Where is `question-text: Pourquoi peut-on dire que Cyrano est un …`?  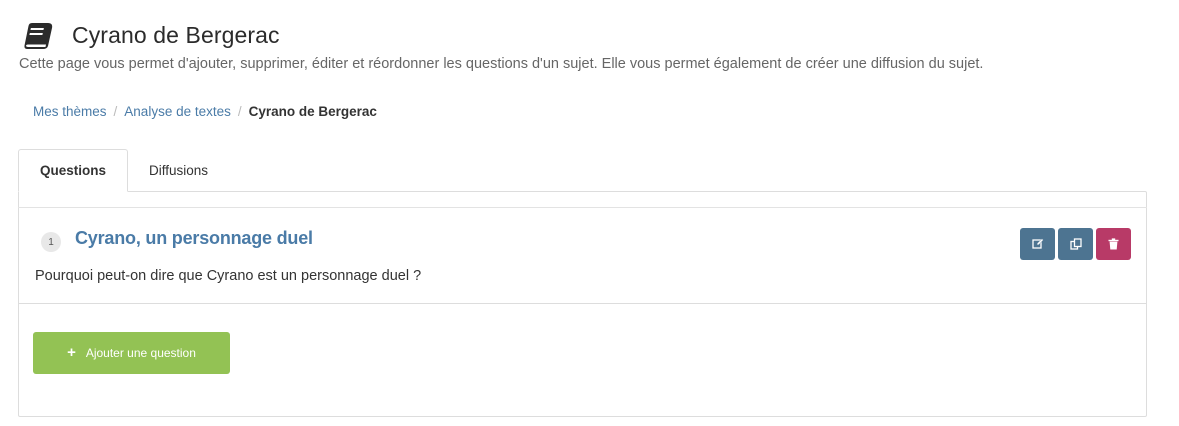 question-text: Pourquoi peut-on dire que Cyrano est un … is located at coordinates (228, 276).